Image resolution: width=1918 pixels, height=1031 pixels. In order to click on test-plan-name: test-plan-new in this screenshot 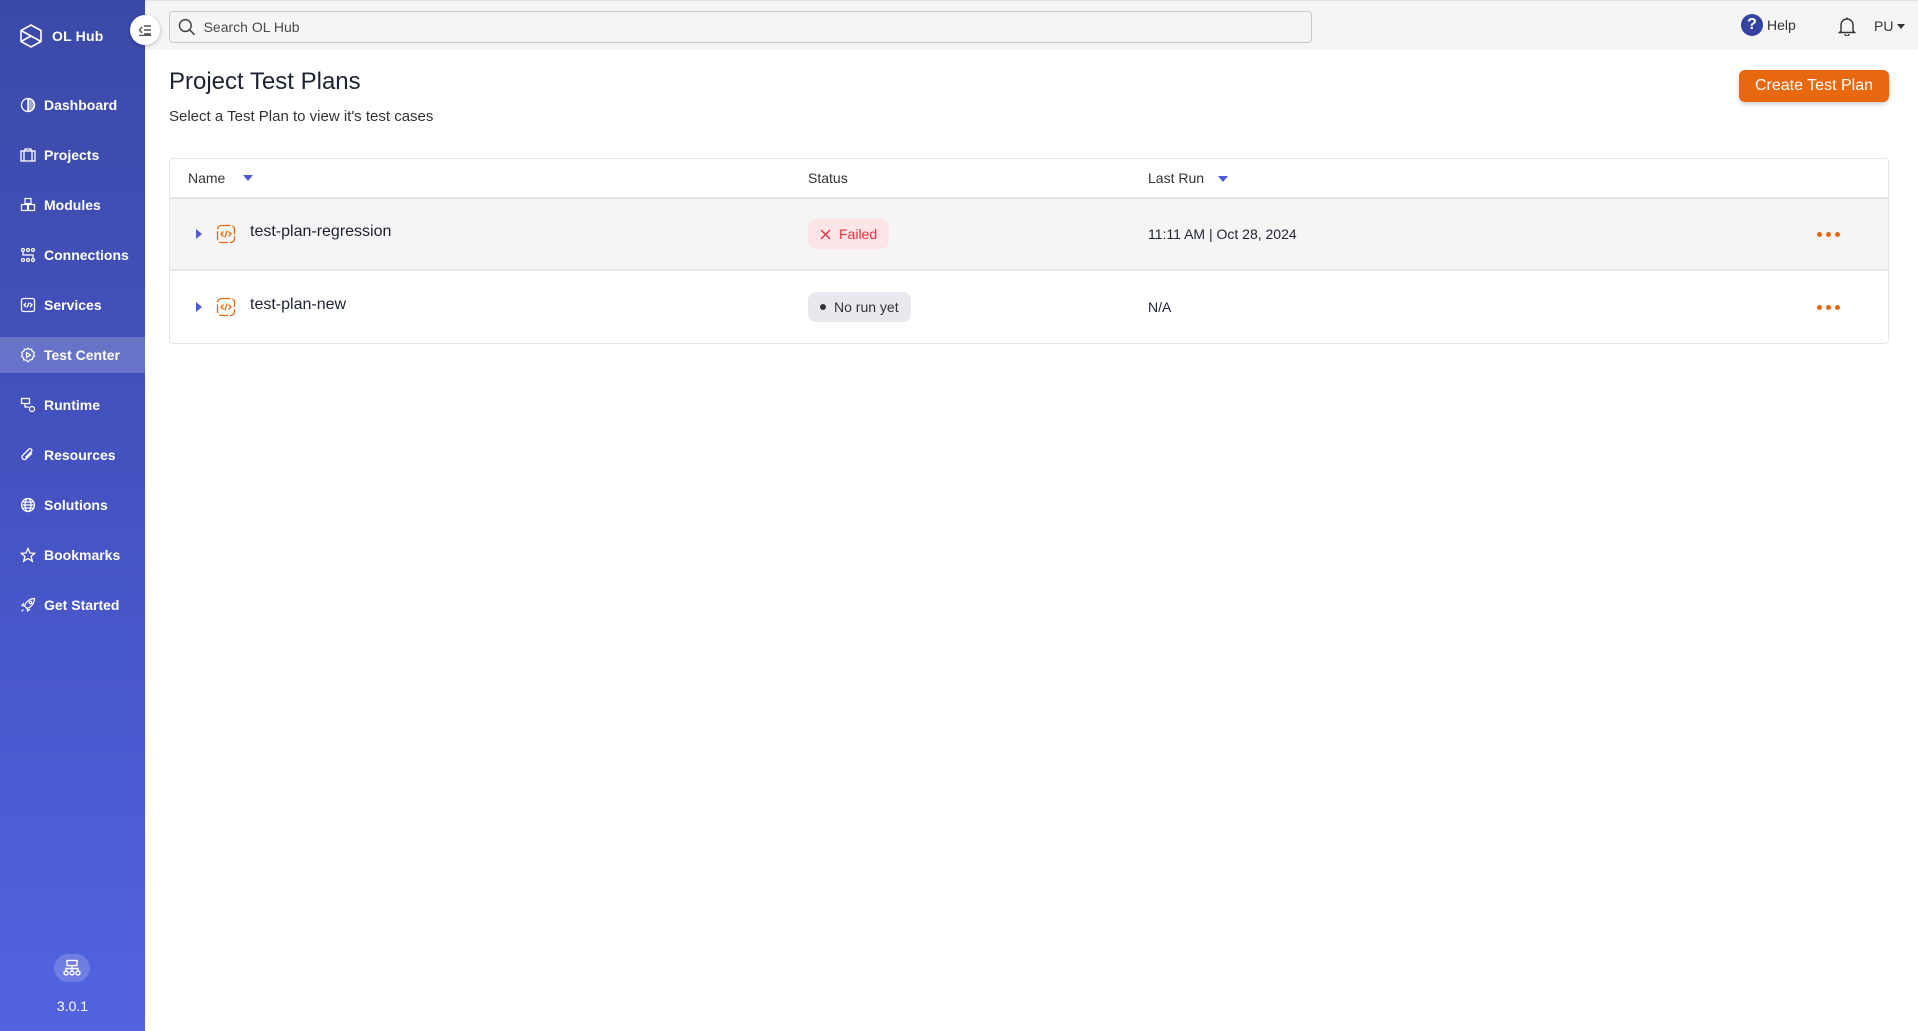, I will do `click(298, 305)`.